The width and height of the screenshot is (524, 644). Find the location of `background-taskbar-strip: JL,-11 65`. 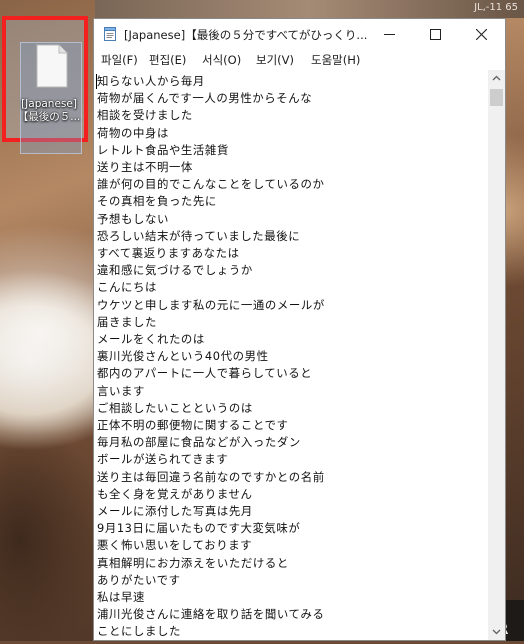

background-taskbar-strip: JL,-11 65 is located at coordinates (309, 9).